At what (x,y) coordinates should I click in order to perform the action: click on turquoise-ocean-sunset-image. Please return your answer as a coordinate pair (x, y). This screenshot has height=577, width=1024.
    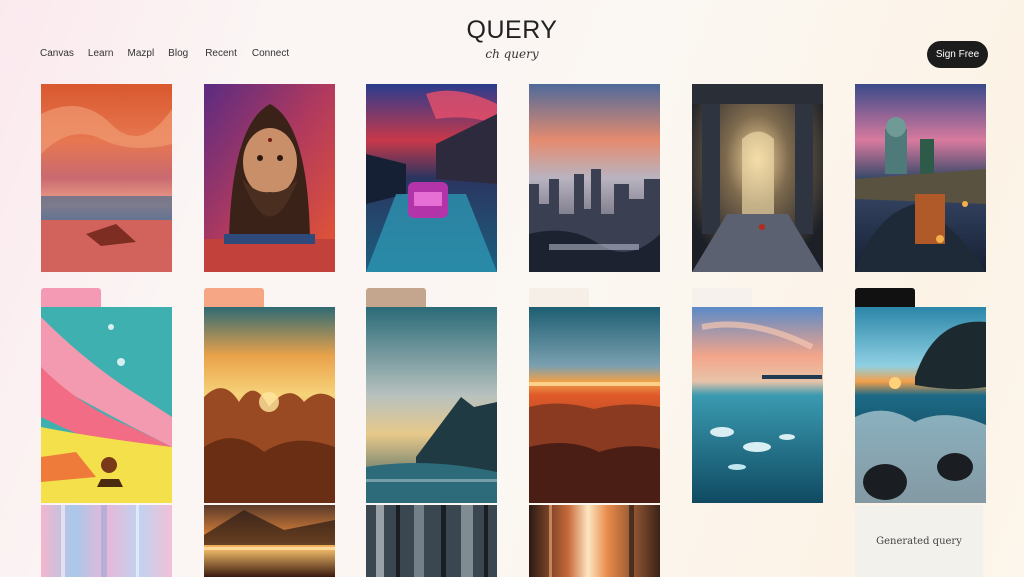
    Looking at the image, I should click on (757, 405).